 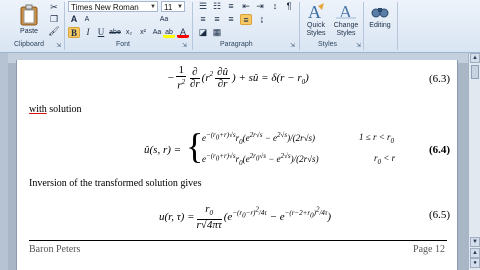 What do you see at coordinates (231, 6) in the screenshot?
I see `multilevel-list-icon: ≡` at bounding box center [231, 6].